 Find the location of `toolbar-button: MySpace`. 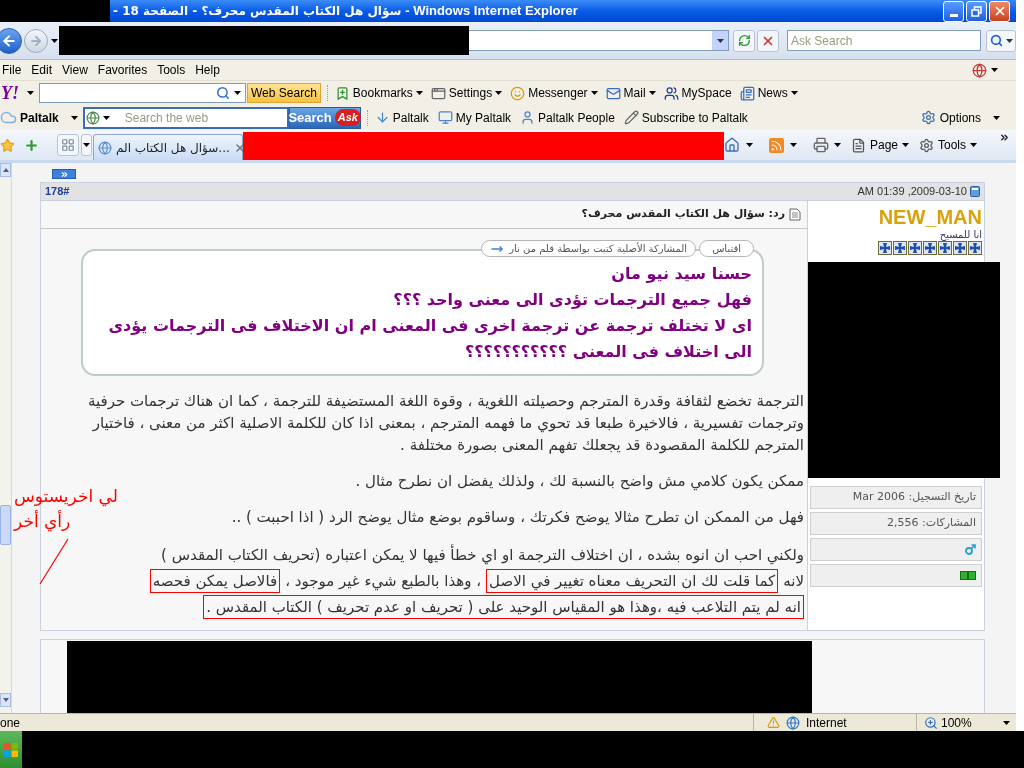

toolbar-button: MySpace is located at coordinates (697, 93).